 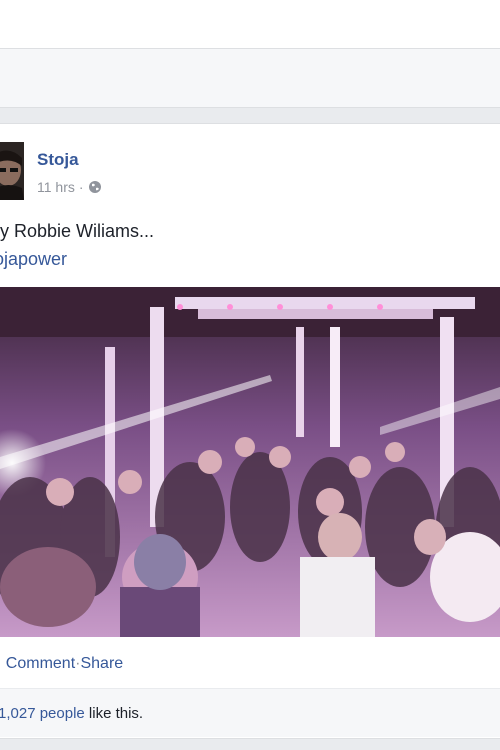 I want to click on comment-link: Comment, so click(x=40, y=663).